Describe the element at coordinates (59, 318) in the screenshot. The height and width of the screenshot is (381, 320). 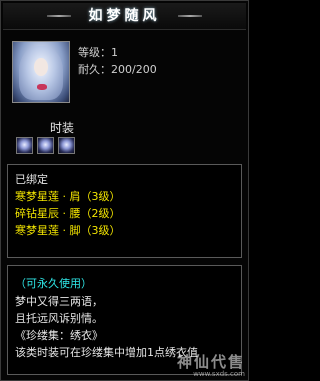
I see `description-line: 且托远风诉别情。` at that location.